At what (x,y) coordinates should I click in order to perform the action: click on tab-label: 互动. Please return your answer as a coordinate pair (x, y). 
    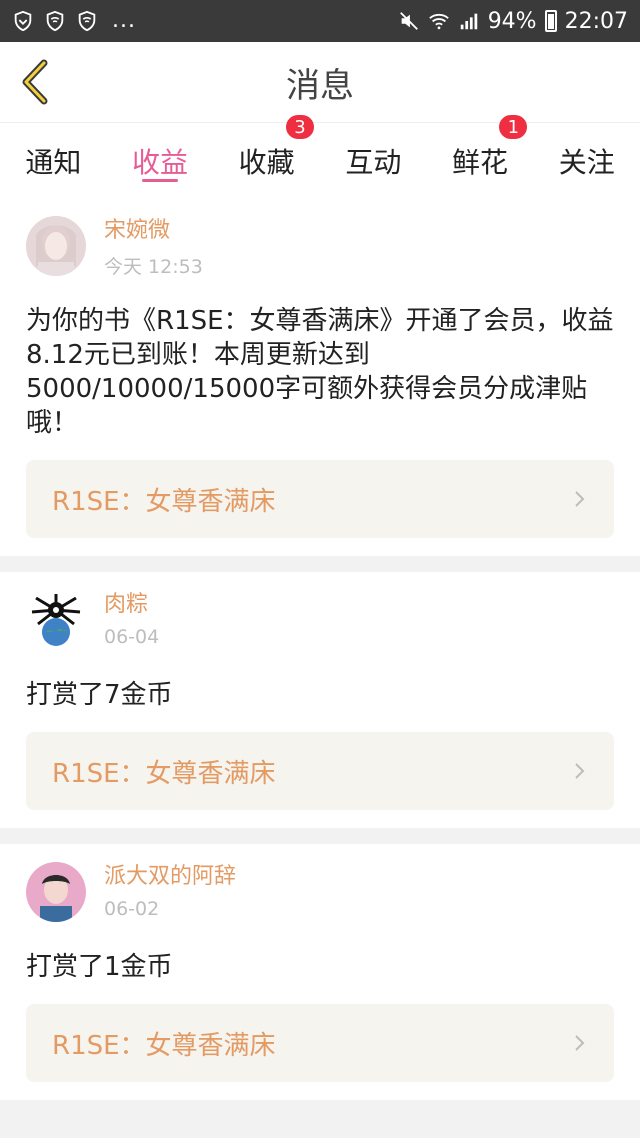
    Looking at the image, I should click on (373, 162).